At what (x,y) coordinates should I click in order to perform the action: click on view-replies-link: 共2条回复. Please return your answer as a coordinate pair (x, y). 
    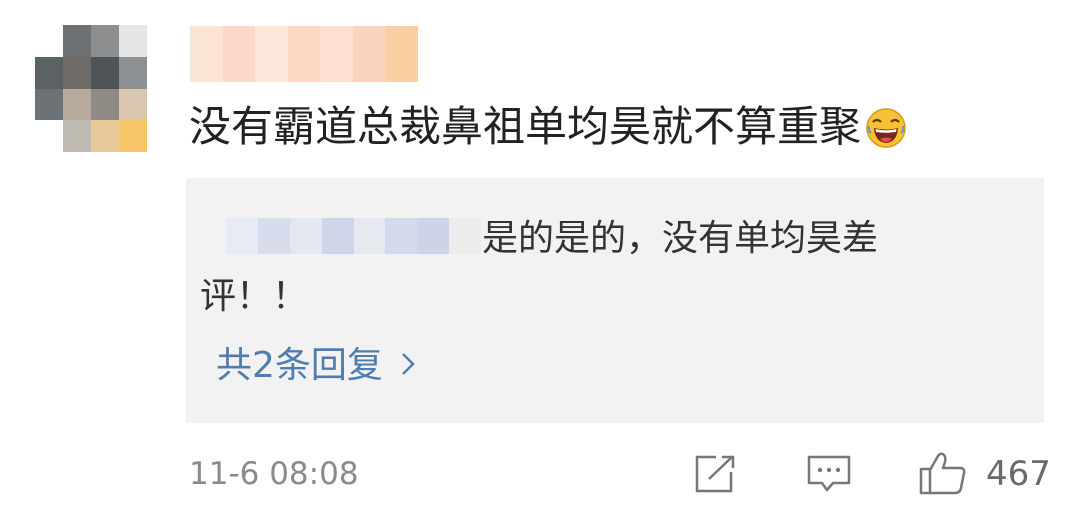
    Looking at the image, I should click on (315, 366).